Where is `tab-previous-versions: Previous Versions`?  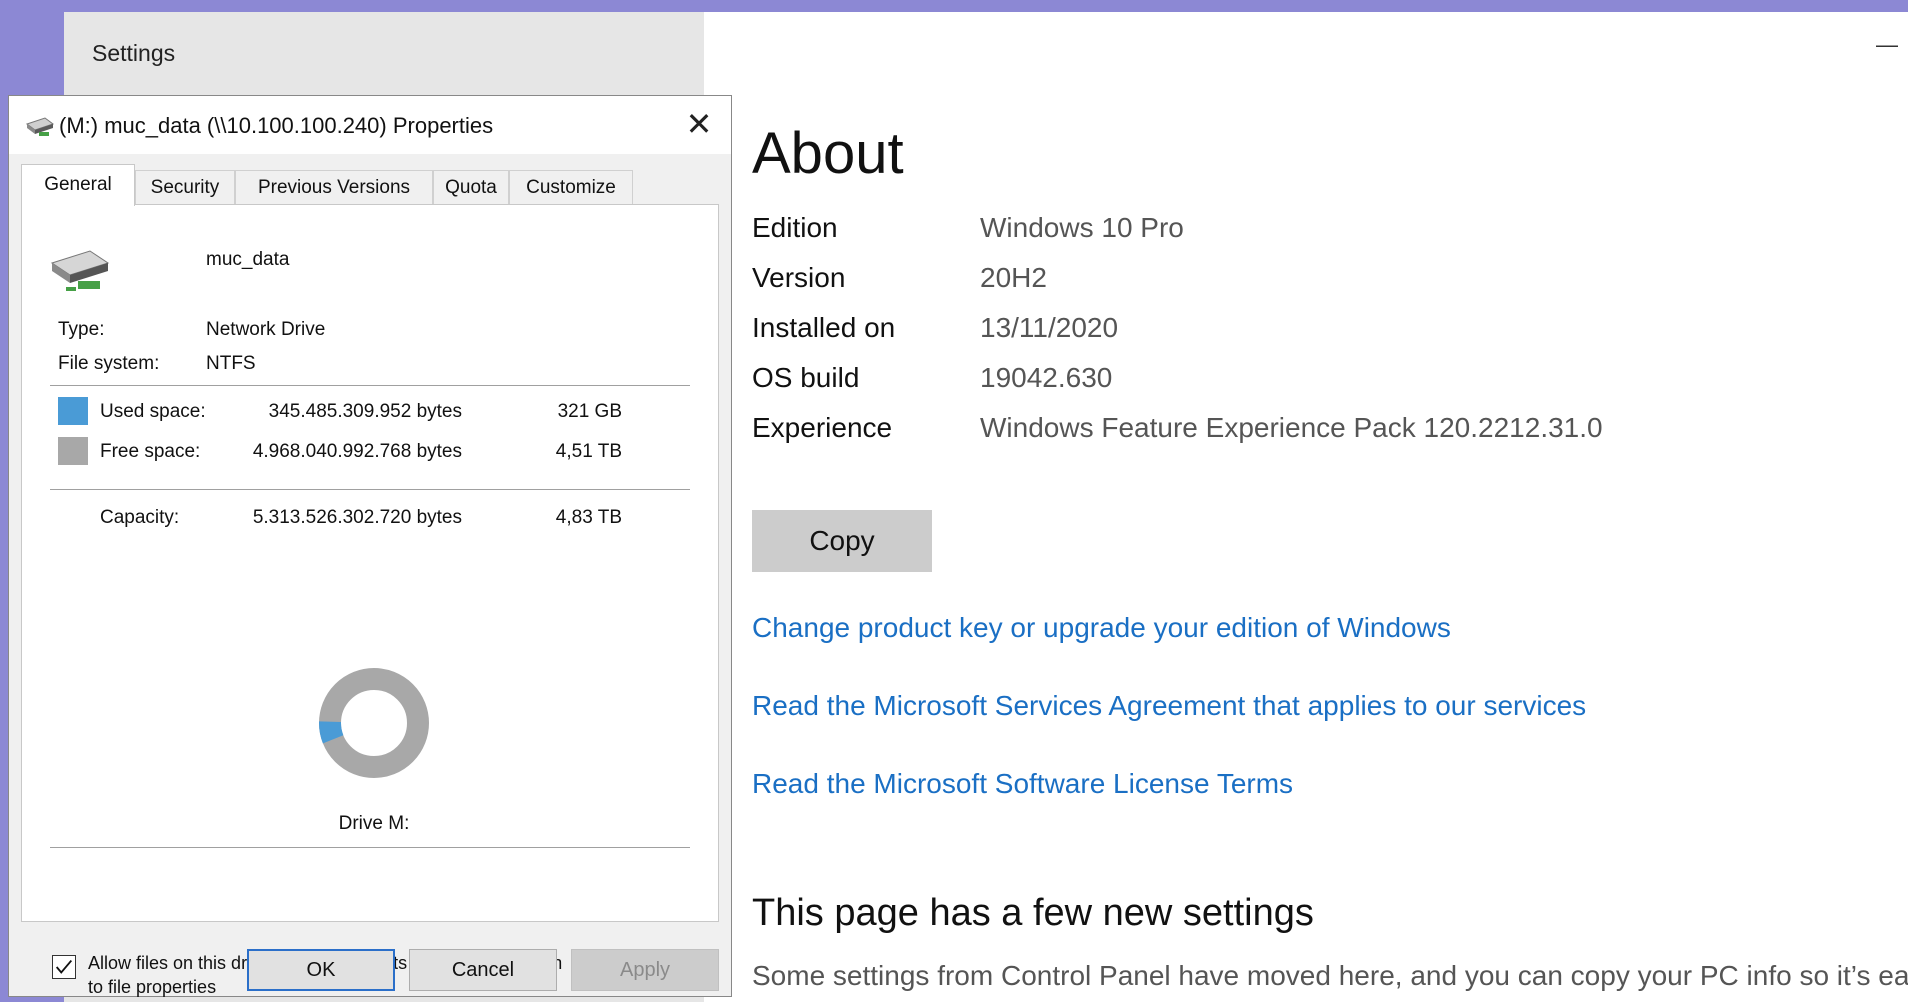 tab-previous-versions: Previous Versions is located at coordinates (334, 187).